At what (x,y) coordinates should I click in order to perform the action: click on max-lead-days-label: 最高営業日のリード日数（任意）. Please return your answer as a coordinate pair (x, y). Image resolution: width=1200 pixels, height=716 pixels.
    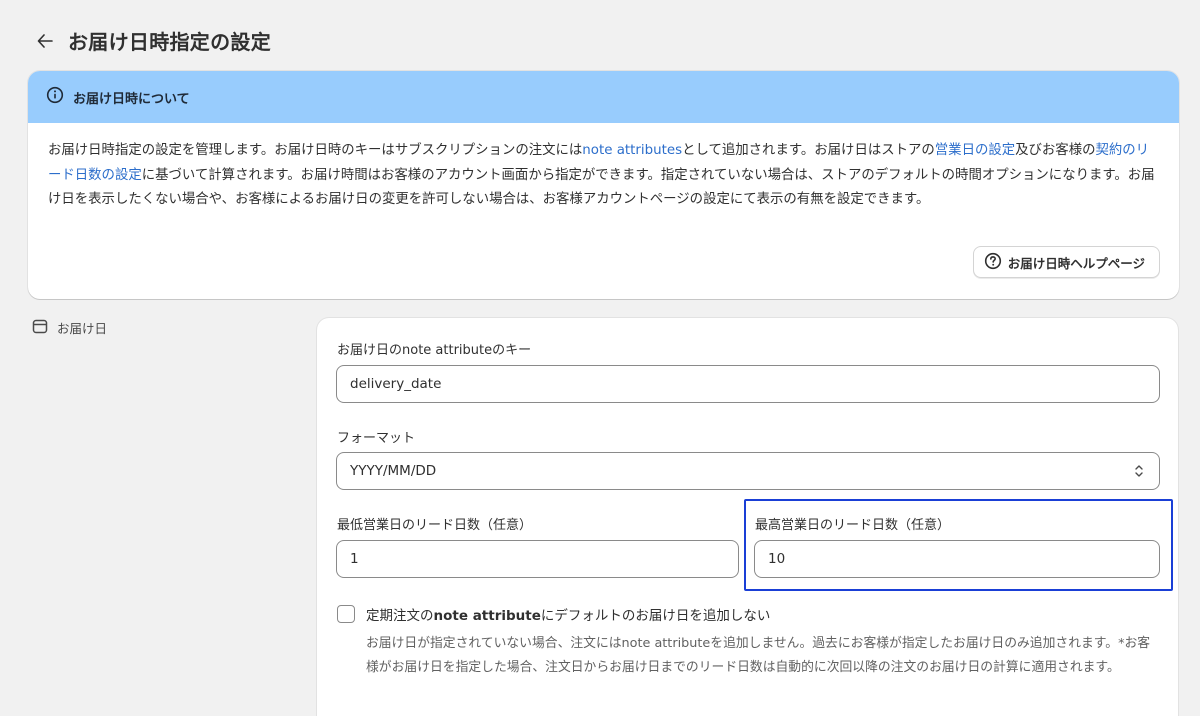
    Looking at the image, I should click on (853, 525).